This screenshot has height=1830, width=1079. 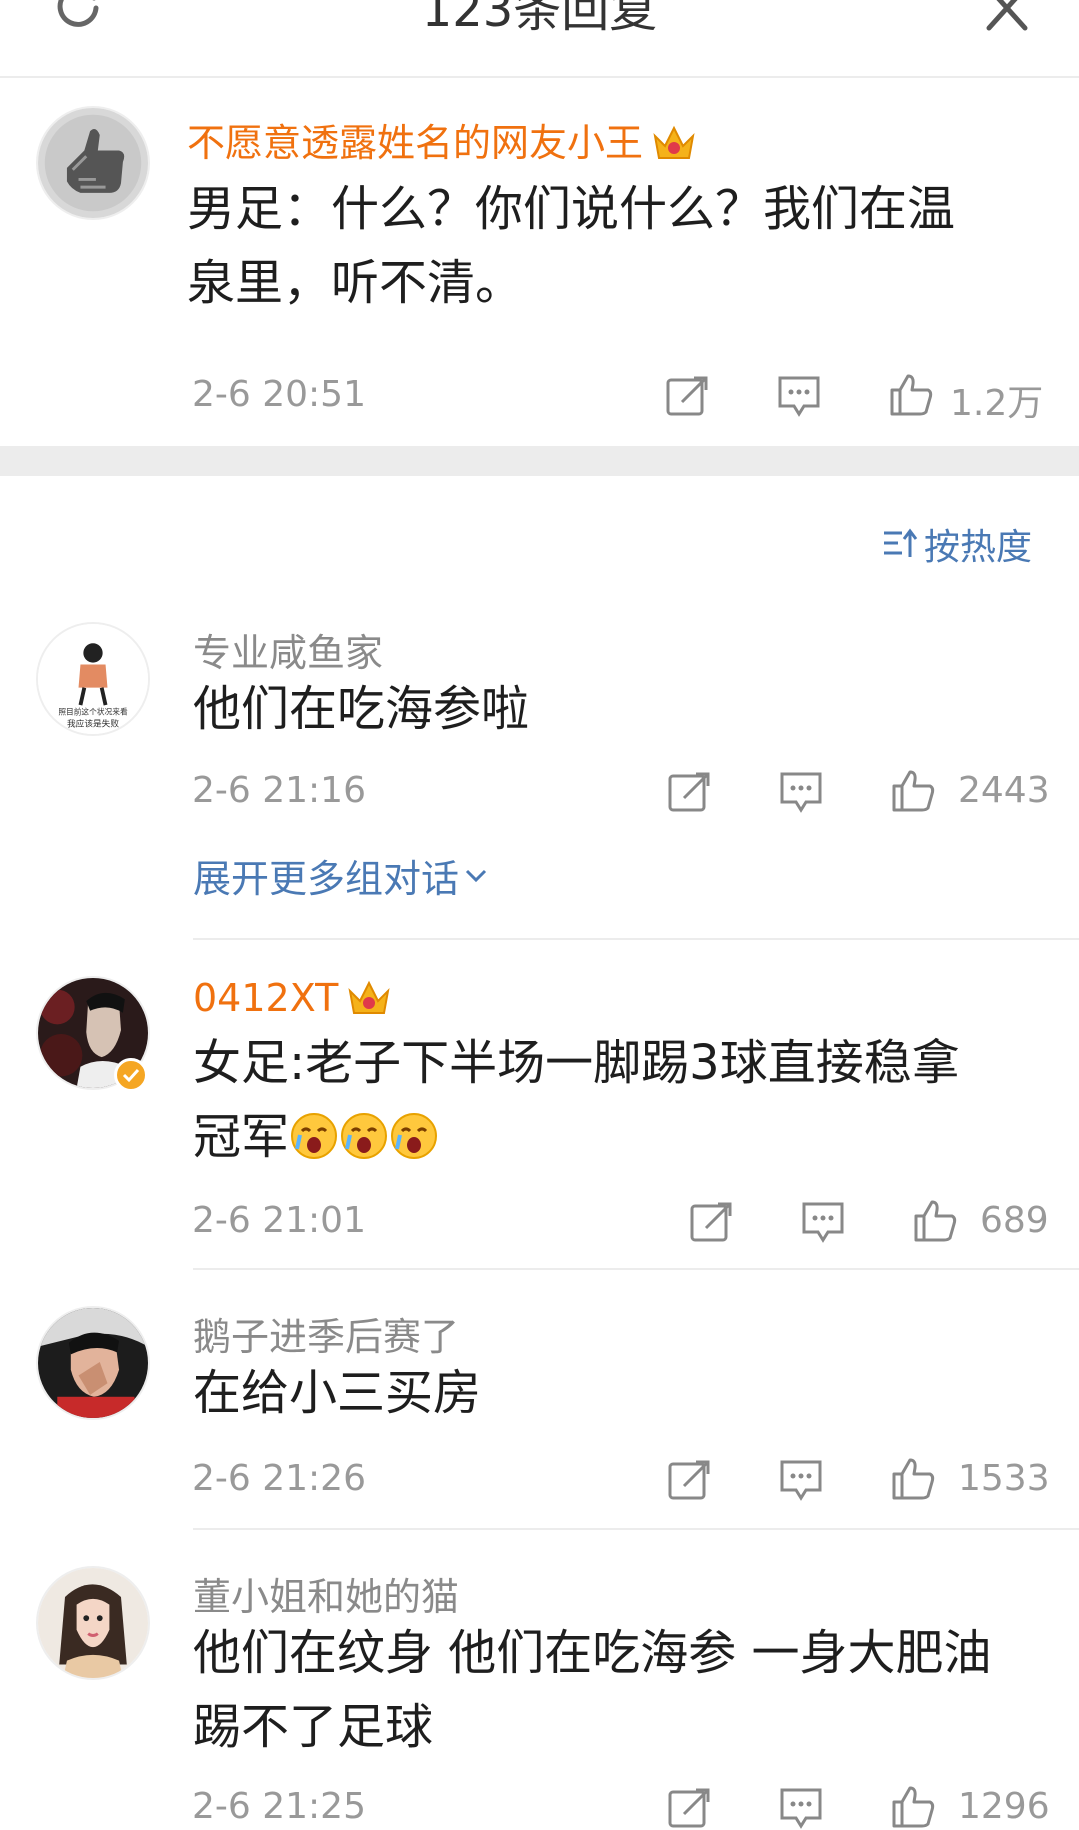 What do you see at coordinates (313, 1727) in the screenshot?
I see `content-line: 踢不了足球` at bounding box center [313, 1727].